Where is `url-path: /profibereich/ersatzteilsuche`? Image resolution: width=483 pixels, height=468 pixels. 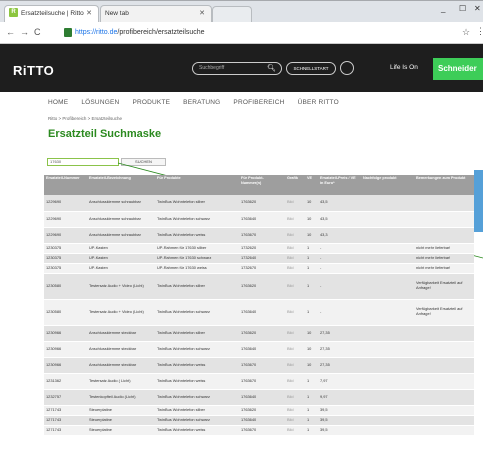
url-path: /profibereich/ersatzteilsuche is located at coordinates (161, 32).